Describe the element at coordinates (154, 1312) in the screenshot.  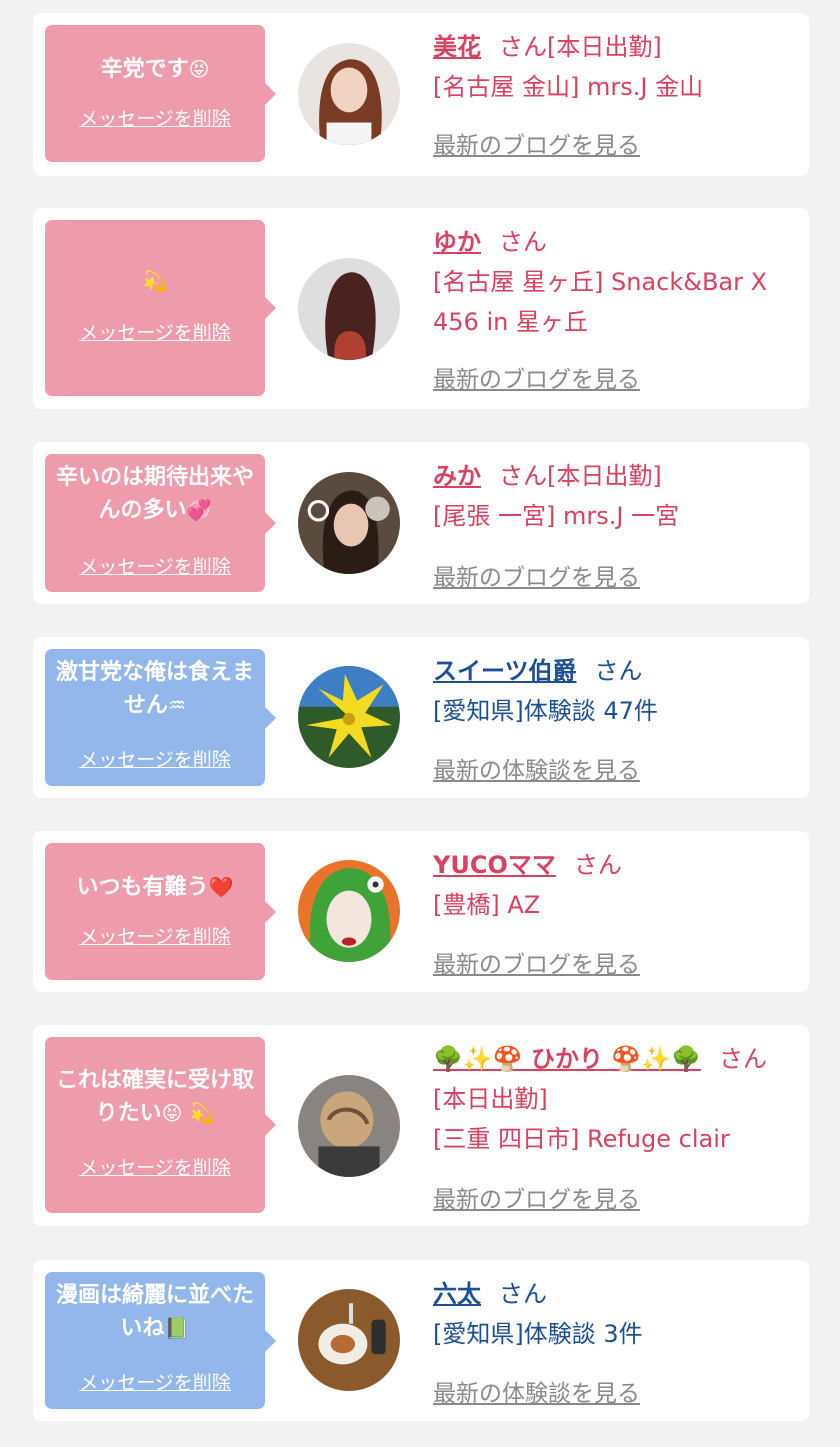
I see `message-text: 漫画は綺麗に並べたいね` at that location.